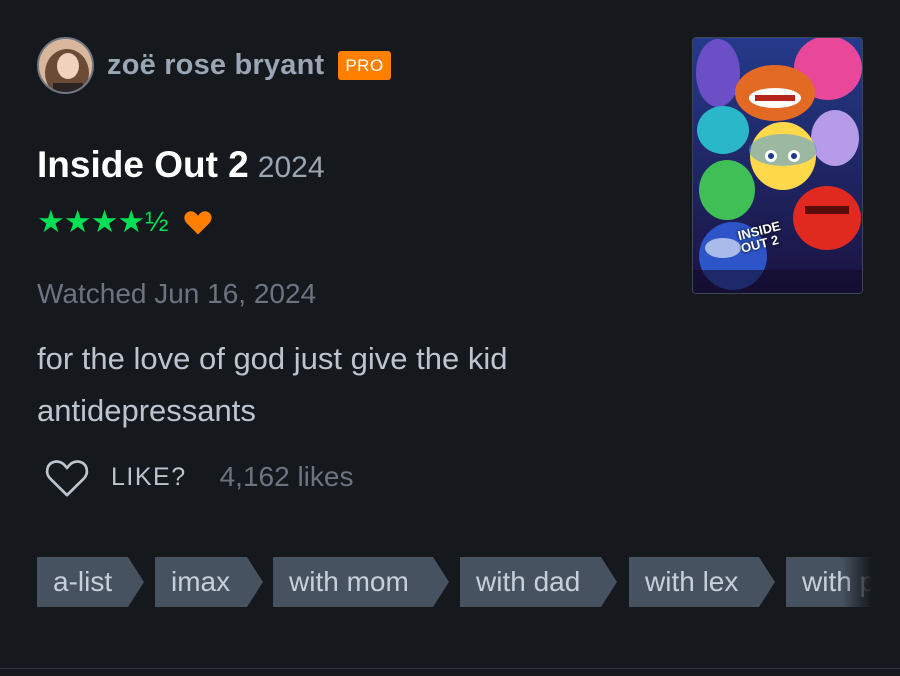  What do you see at coordinates (209, 582) in the screenshot?
I see `tag-imax: imax` at bounding box center [209, 582].